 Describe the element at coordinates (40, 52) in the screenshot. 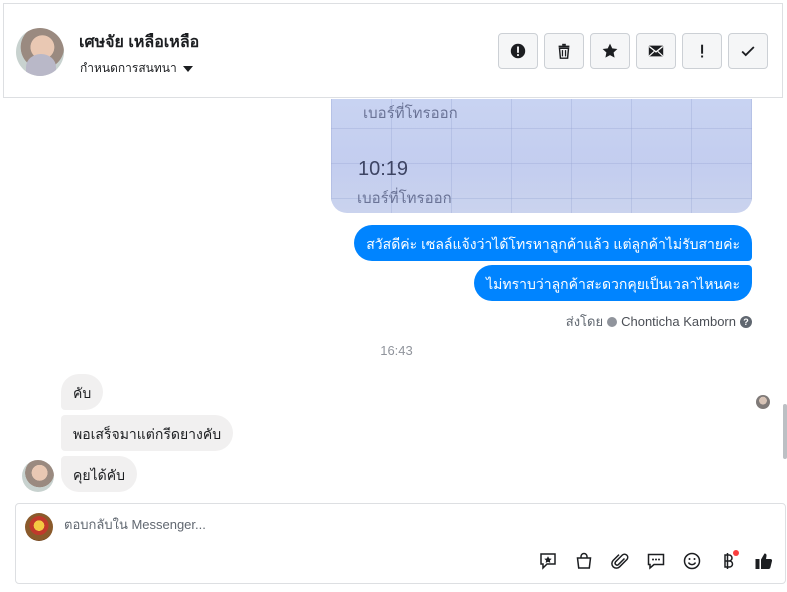

I see `contact-avatar` at that location.